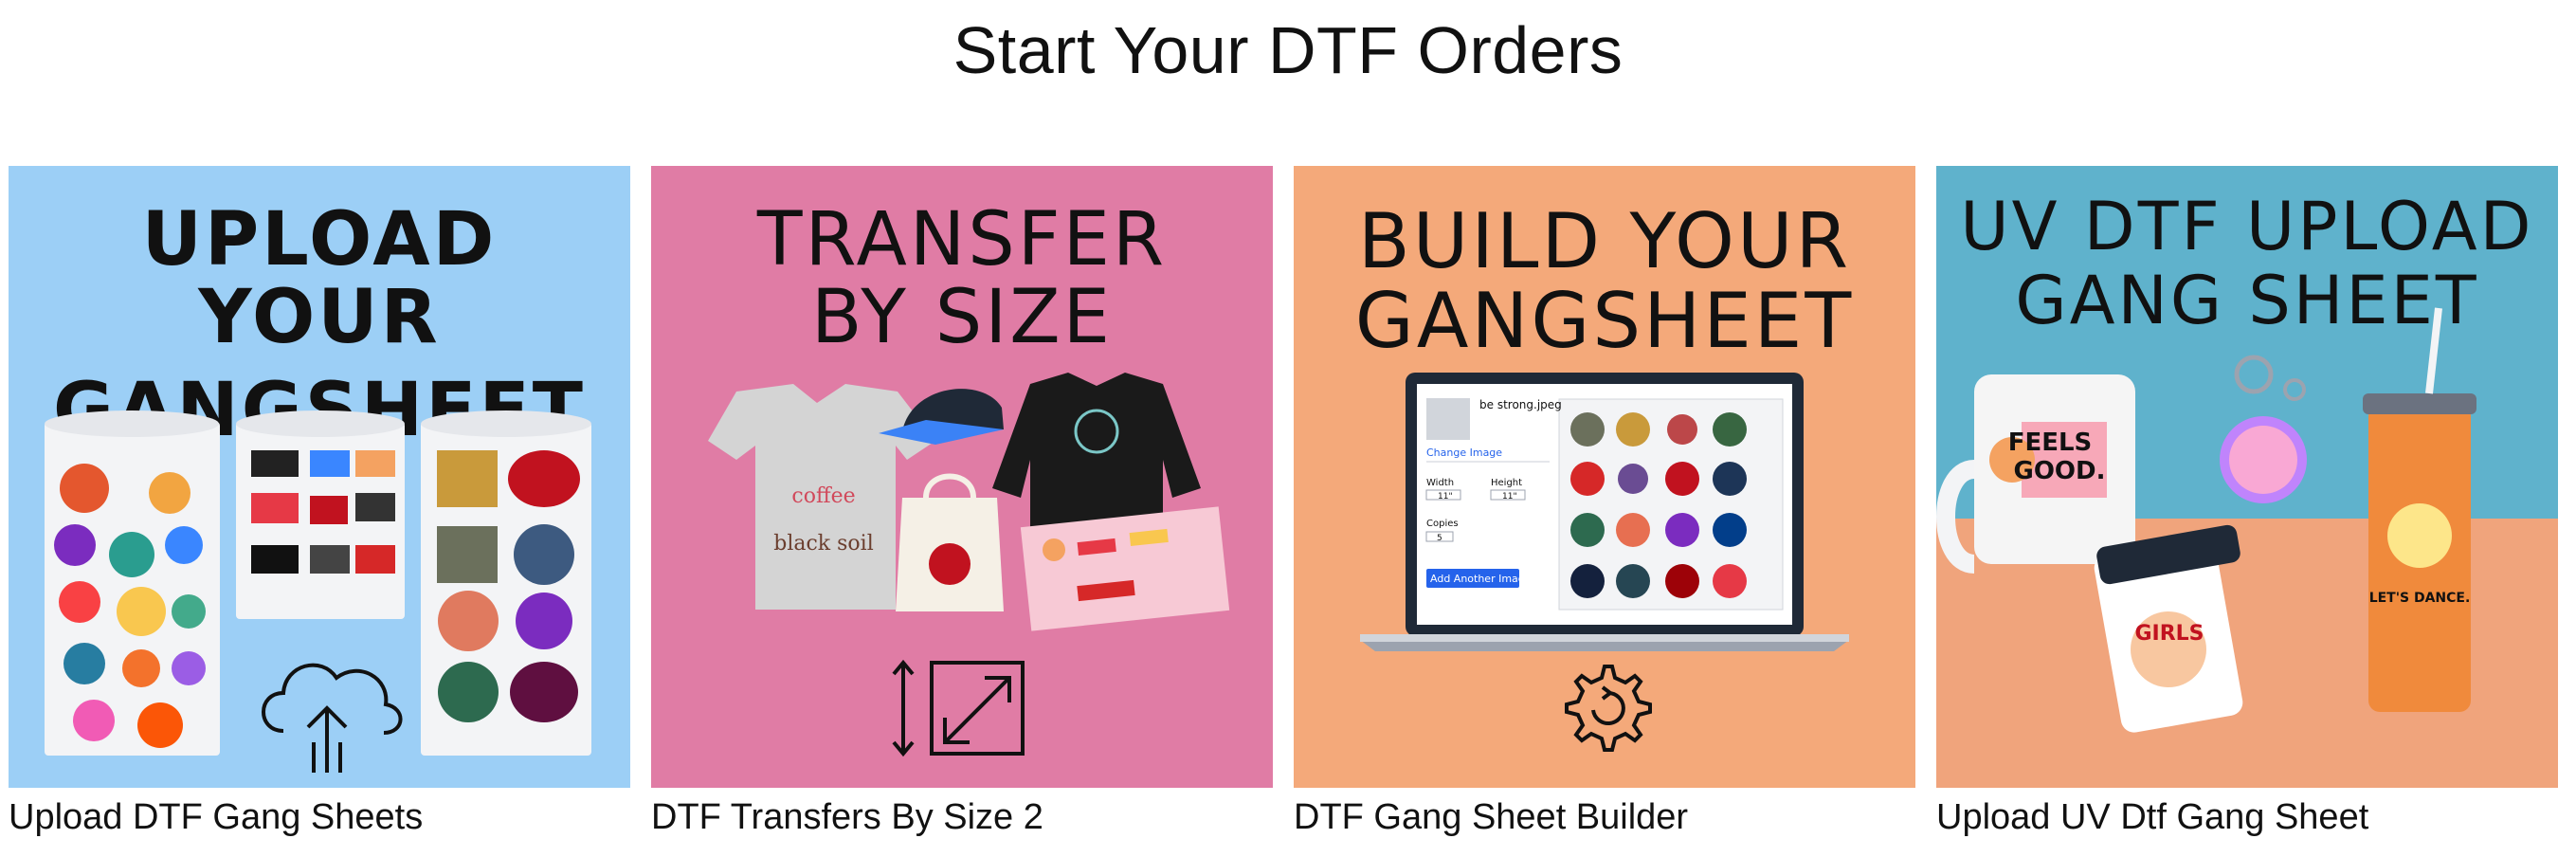  What do you see at coordinates (2169, 634) in the screenshot?
I see `svg-text: GIRLS` at bounding box center [2169, 634].